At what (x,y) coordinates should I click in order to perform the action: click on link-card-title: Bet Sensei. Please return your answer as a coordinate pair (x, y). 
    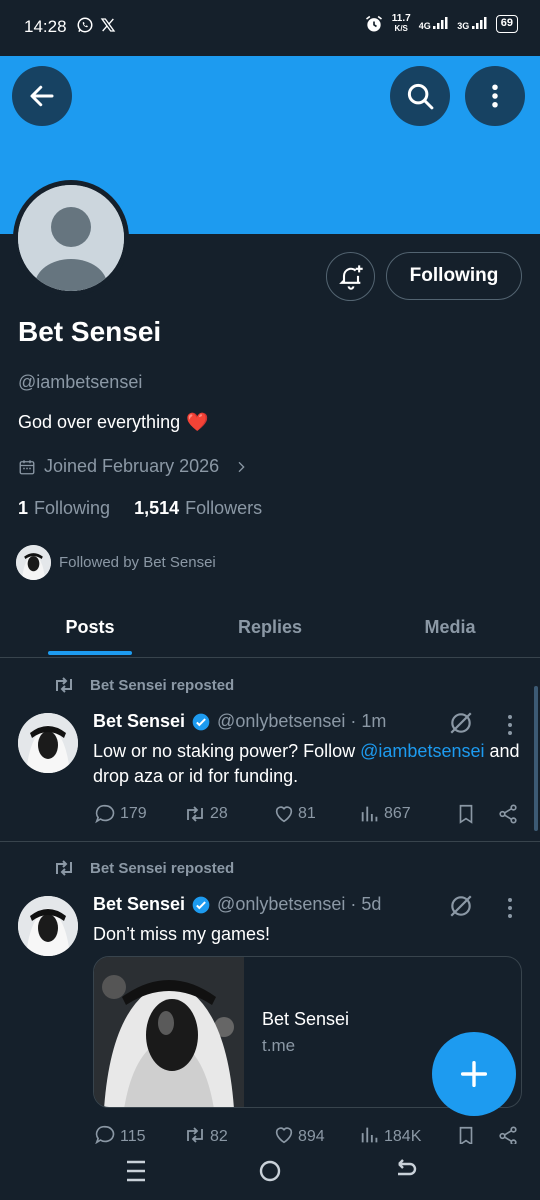
    Looking at the image, I should click on (306, 1019).